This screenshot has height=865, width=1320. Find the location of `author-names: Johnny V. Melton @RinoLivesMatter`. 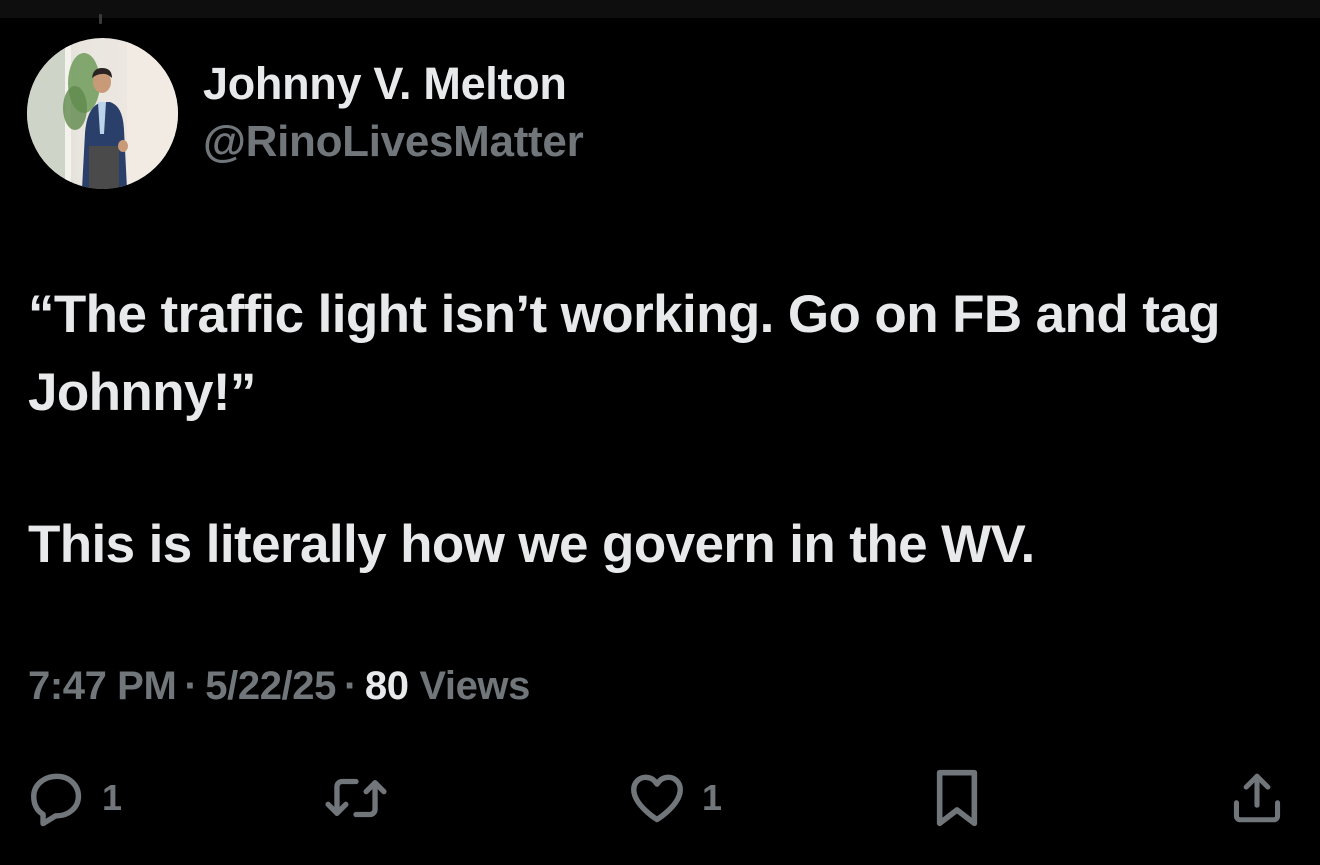

author-names: Johnny V. Melton @RinoLivesMatter is located at coordinates (393, 113).